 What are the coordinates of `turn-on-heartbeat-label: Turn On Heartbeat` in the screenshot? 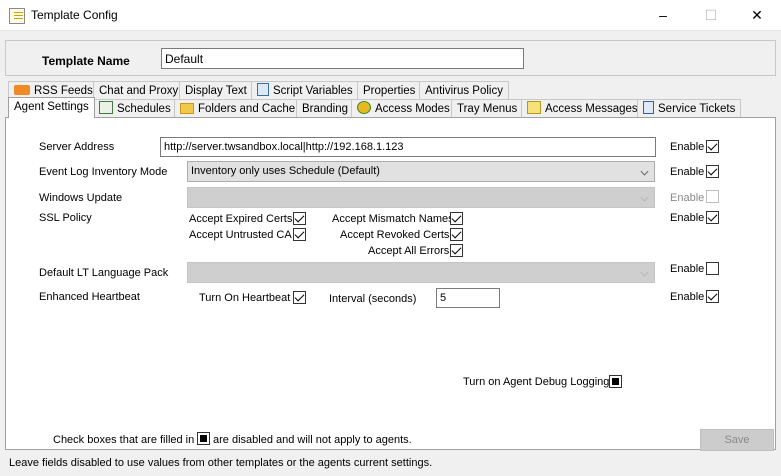 It's located at (245, 298).